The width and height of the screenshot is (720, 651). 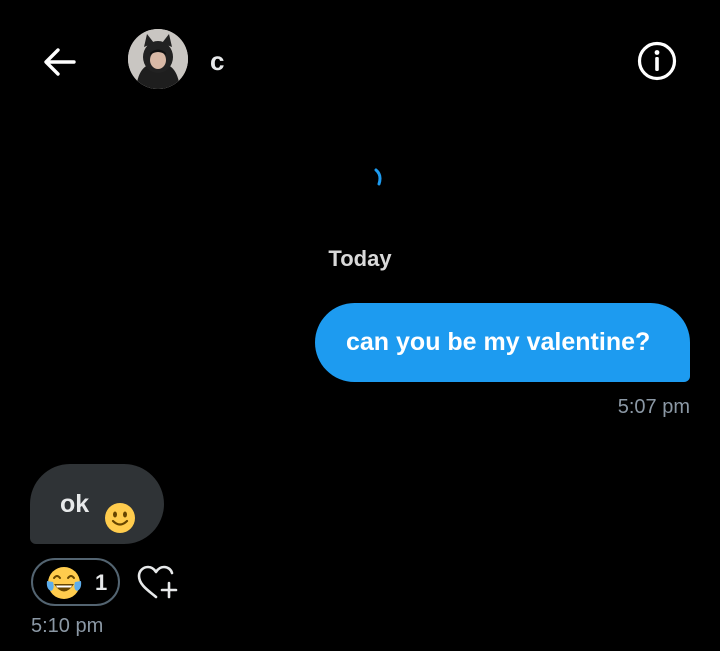 I want to click on loading-spinner-icon, so click(x=379, y=178).